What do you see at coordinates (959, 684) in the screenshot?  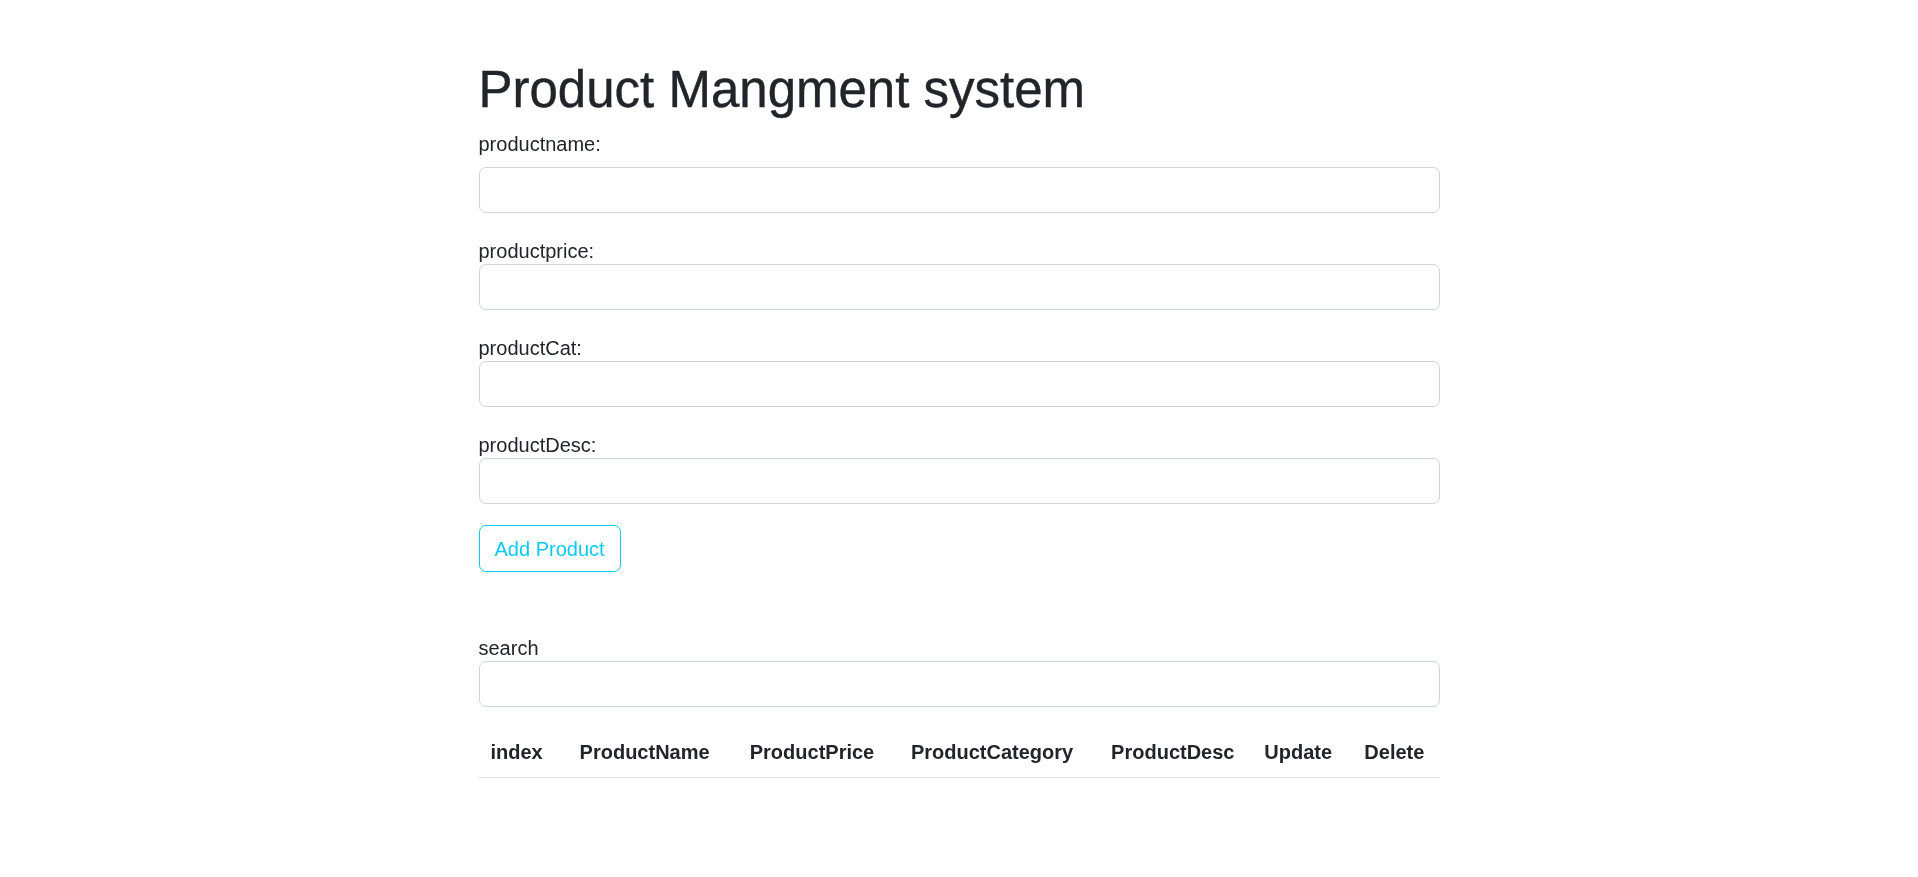 I see `search-field` at bounding box center [959, 684].